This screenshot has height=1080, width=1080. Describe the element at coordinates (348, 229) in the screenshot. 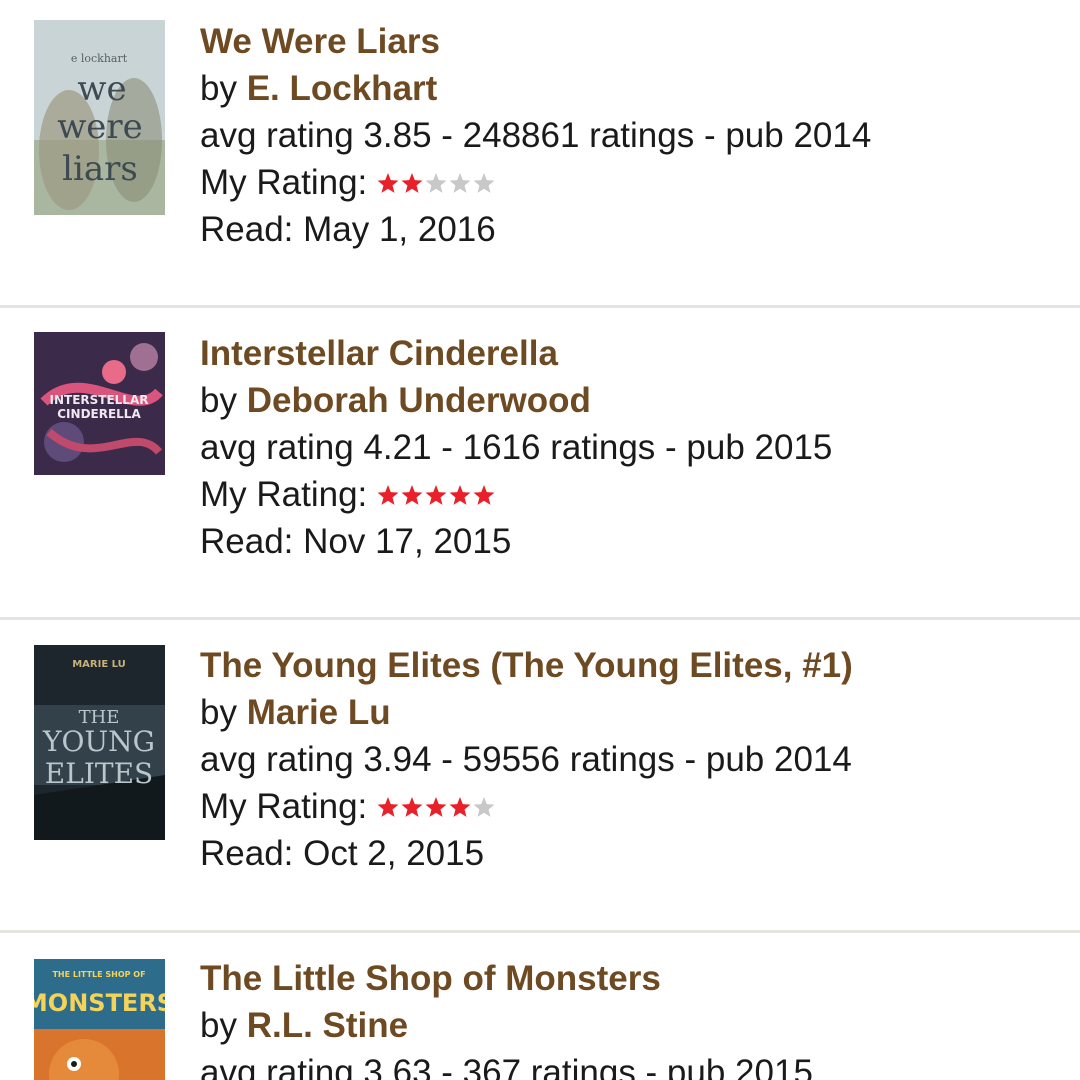

I see `read-date: Read: May 1, 2016` at that location.